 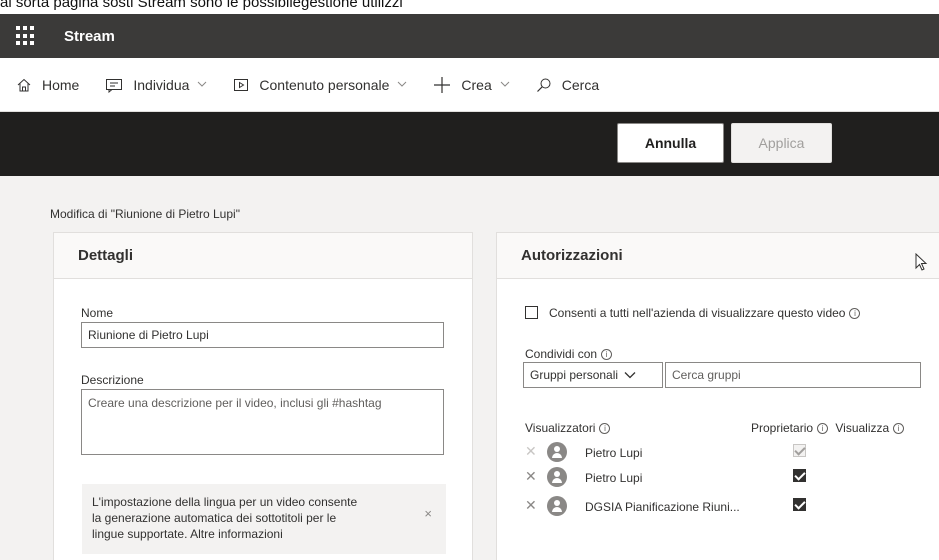 I want to click on details-header: Dettagli, so click(x=263, y=256).